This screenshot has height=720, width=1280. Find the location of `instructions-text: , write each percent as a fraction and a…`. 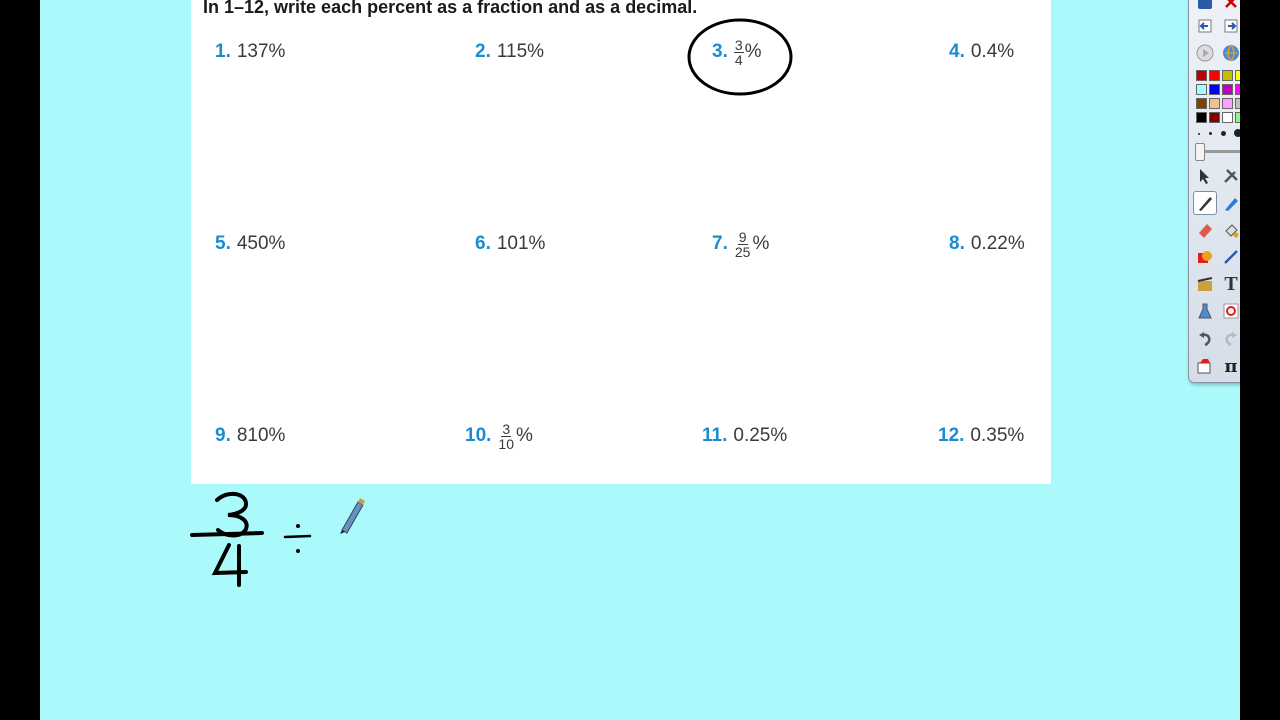

instructions-text: , write each percent as a fraction and a… is located at coordinates (481, 8).